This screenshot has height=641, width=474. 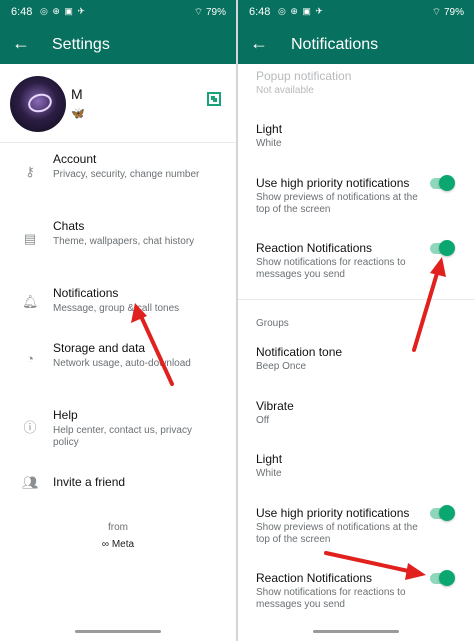 I want to click on settings-item-subtitle: Privacy, security, change number, so click(x=126, y=174).